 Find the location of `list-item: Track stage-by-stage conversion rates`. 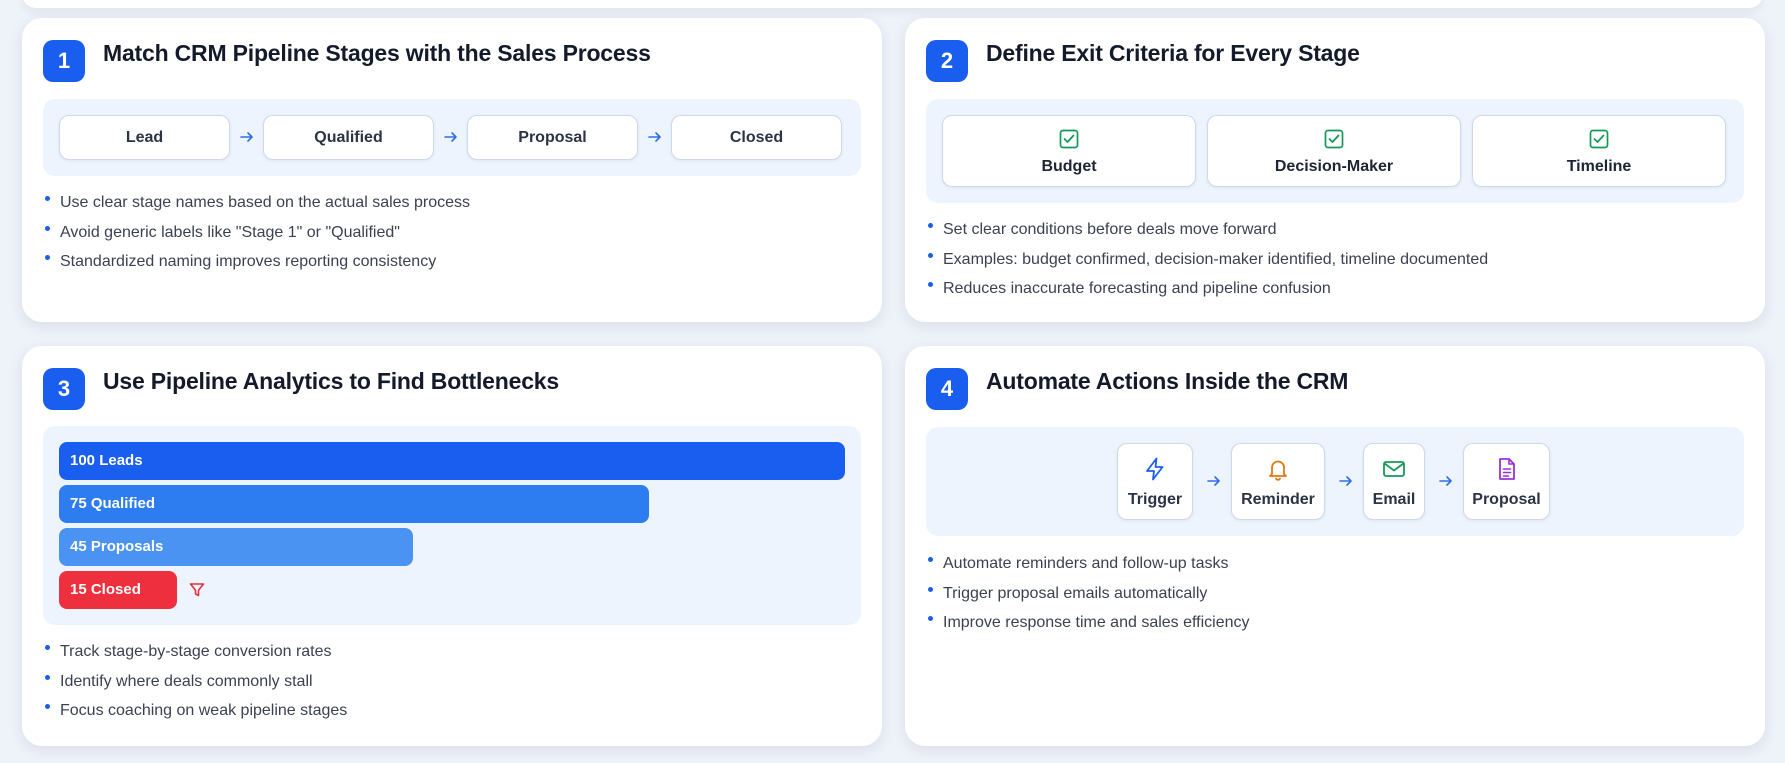

list-item: Track stage-by-stage conversion rates is located at coordinates (195, 652).